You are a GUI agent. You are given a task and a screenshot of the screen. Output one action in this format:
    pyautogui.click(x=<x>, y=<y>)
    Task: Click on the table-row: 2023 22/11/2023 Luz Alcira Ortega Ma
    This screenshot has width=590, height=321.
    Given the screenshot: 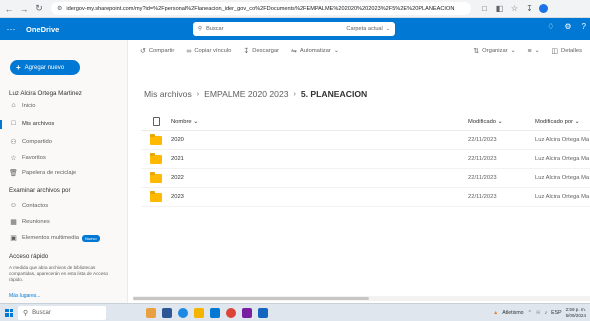 What is the action you would take?
    pyautogui.click(x=365, y=197)
    